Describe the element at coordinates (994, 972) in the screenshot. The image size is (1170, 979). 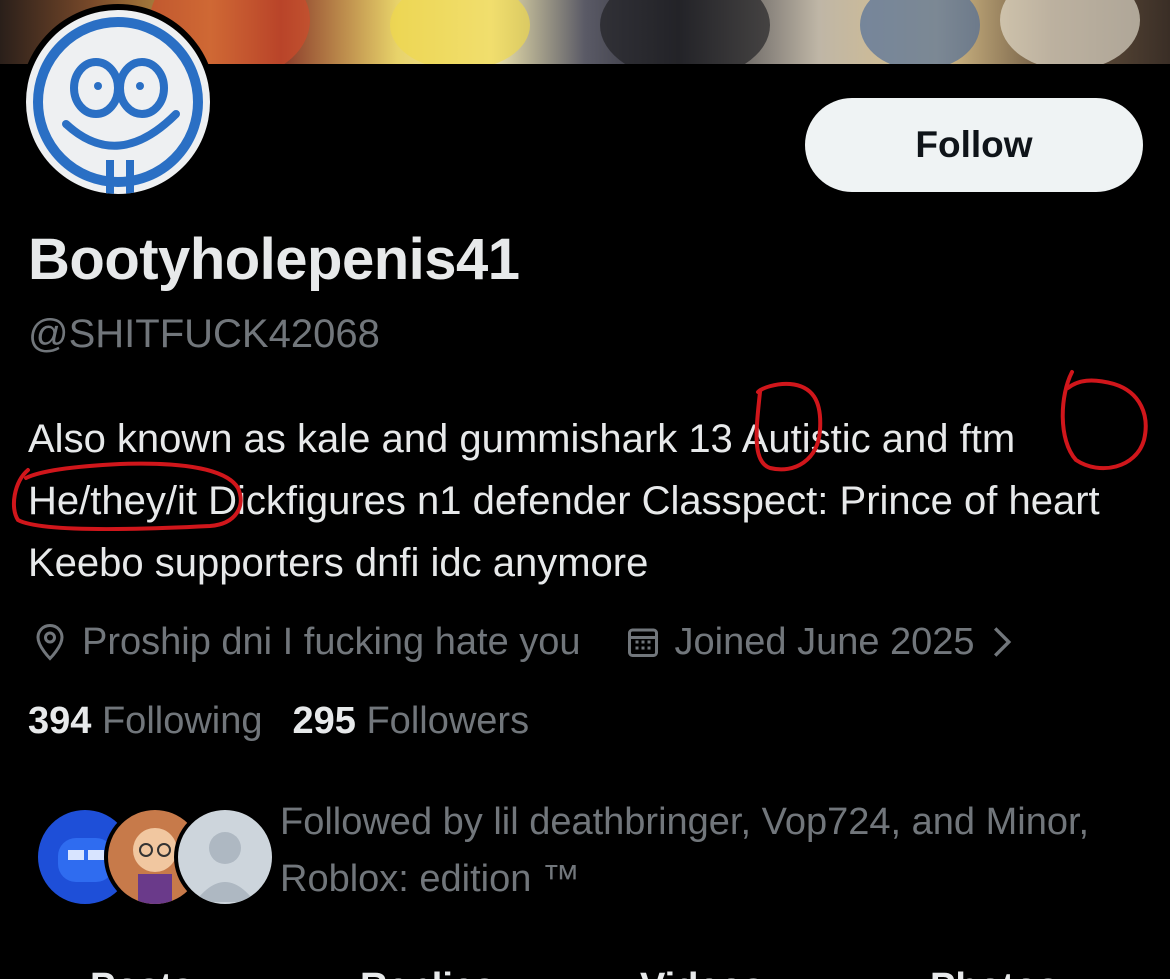
I see `tab-photos: Photos` at that location.